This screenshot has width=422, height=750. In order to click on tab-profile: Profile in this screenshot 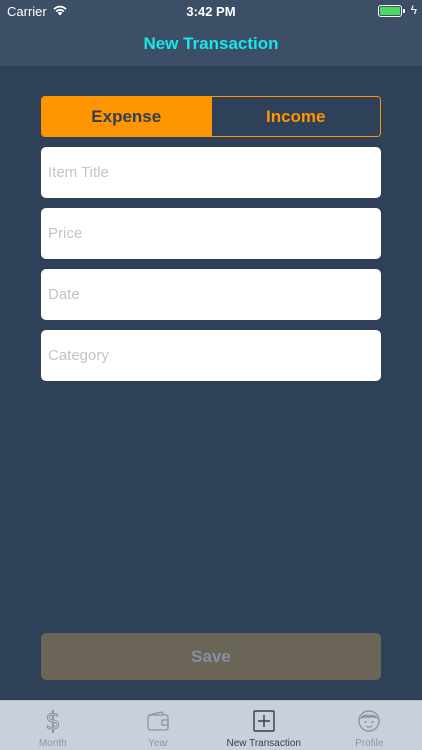, I will do `click(369, 725)`.